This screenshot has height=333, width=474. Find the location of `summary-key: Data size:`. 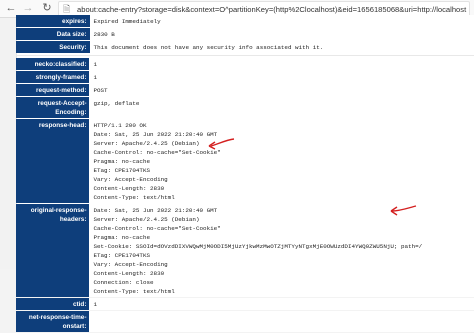

summary-key: Data size: is located at coordinates (53, 34).